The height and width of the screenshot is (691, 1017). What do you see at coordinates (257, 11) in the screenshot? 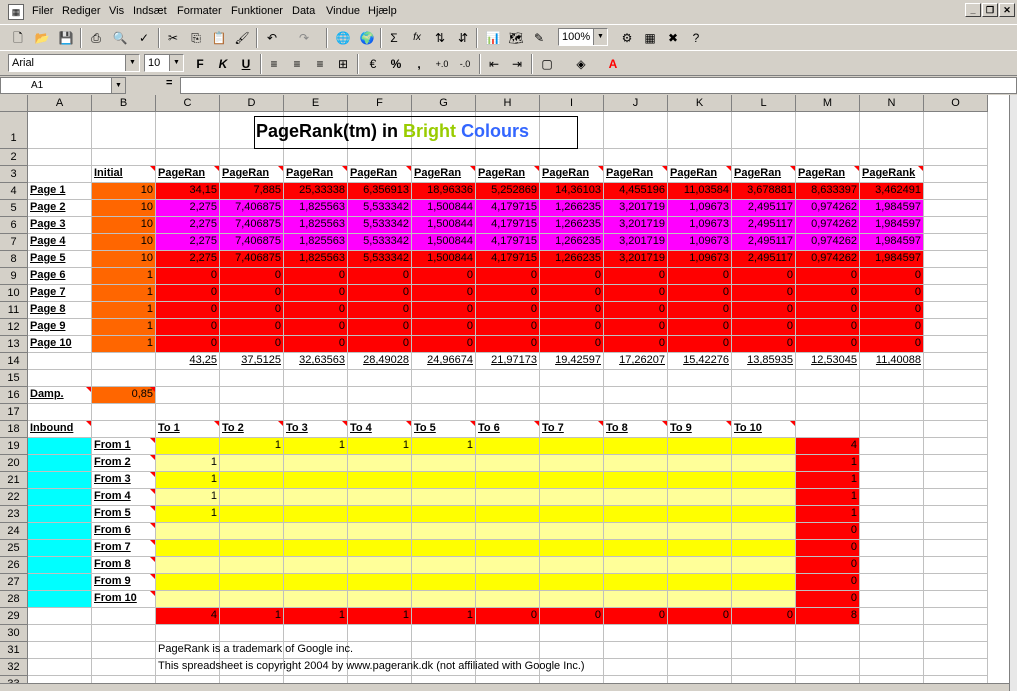
I see `menu-funktioner: Funktioner` at bounding box center [257, 11].